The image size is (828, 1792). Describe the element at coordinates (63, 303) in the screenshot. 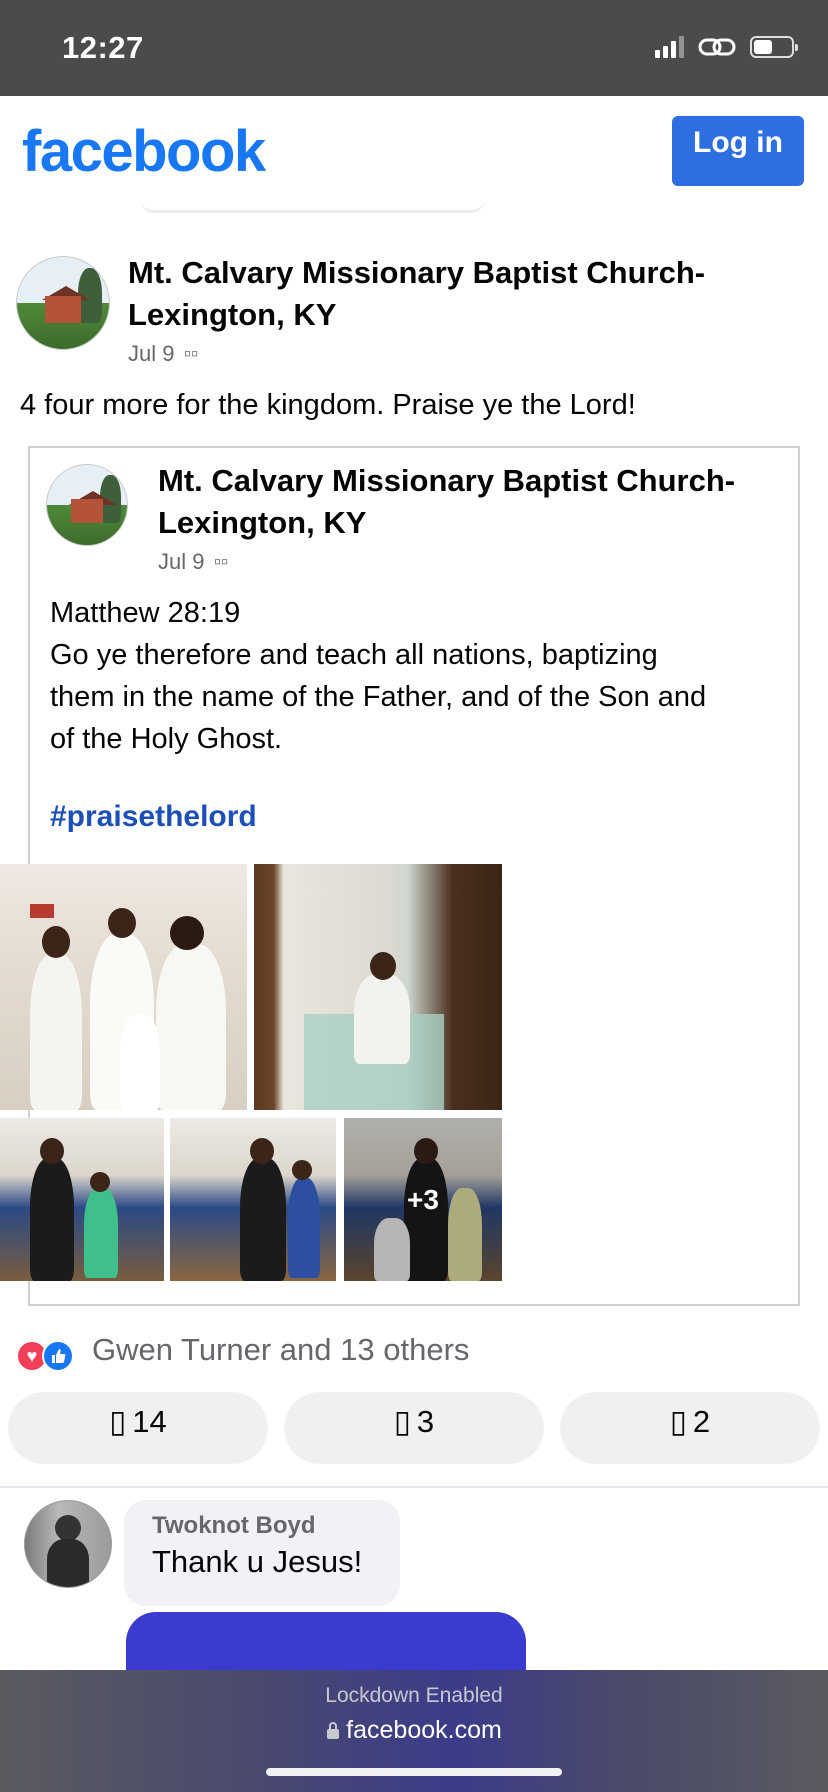

I see `page-avatar` at that location.